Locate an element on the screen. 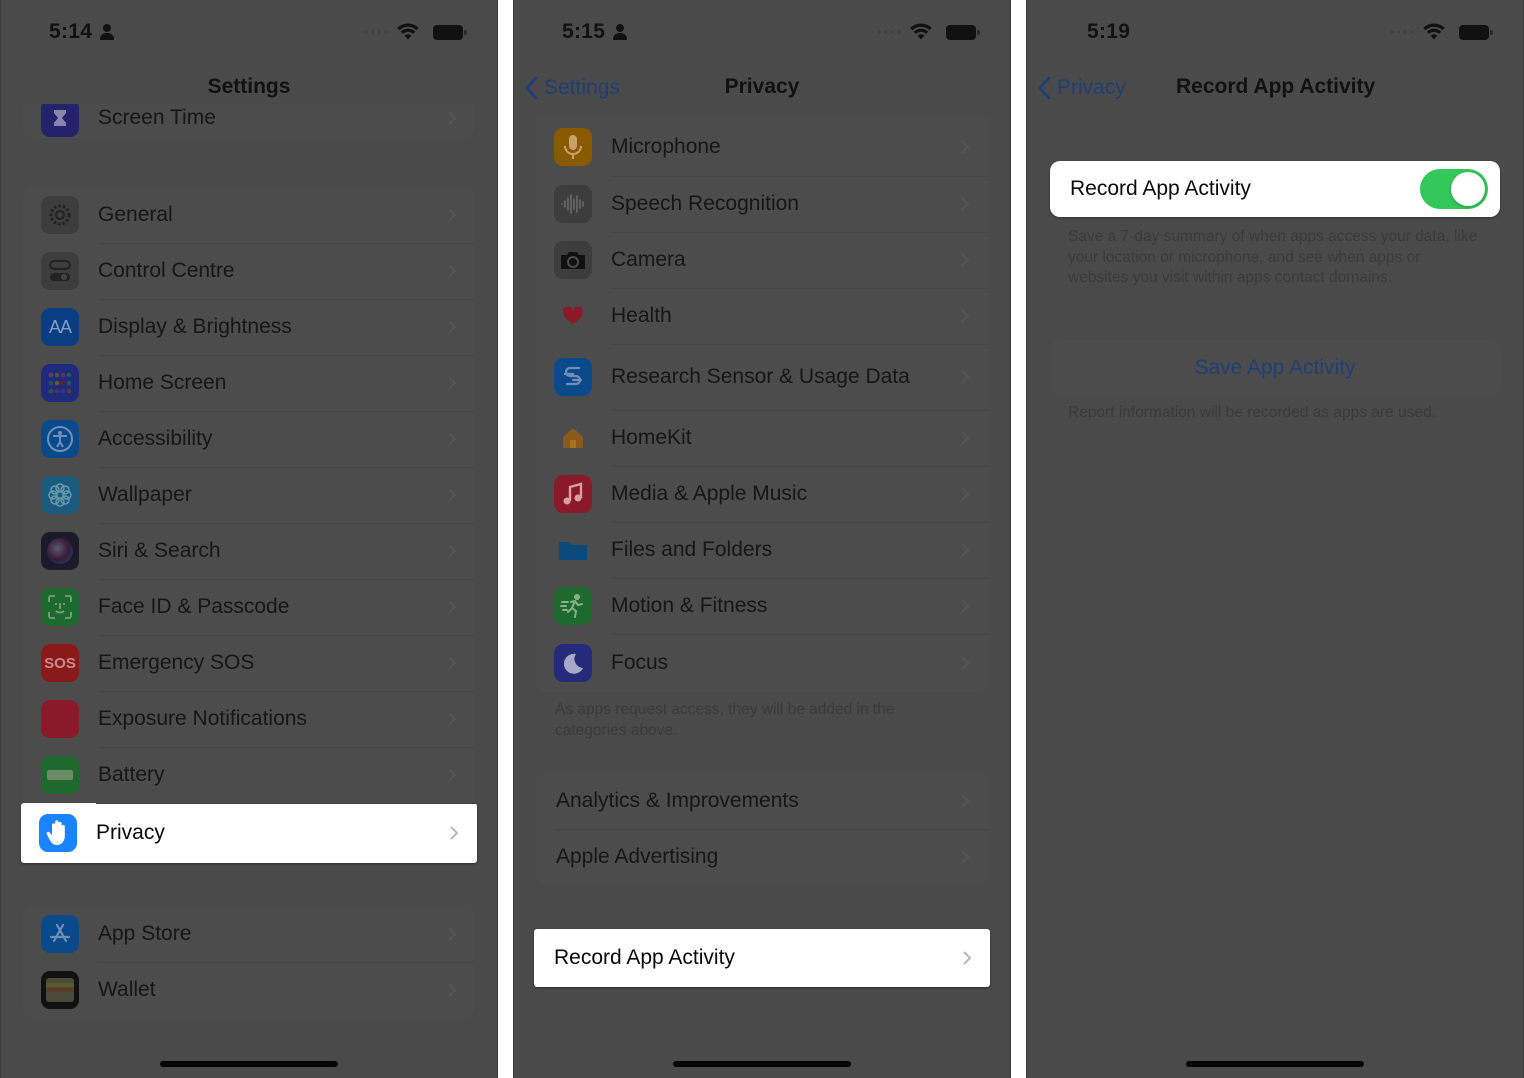 The image size is (1524, 1078). settings-item-display-and-brightness: AA Display & Brightness is located at coordinates (249, 327).